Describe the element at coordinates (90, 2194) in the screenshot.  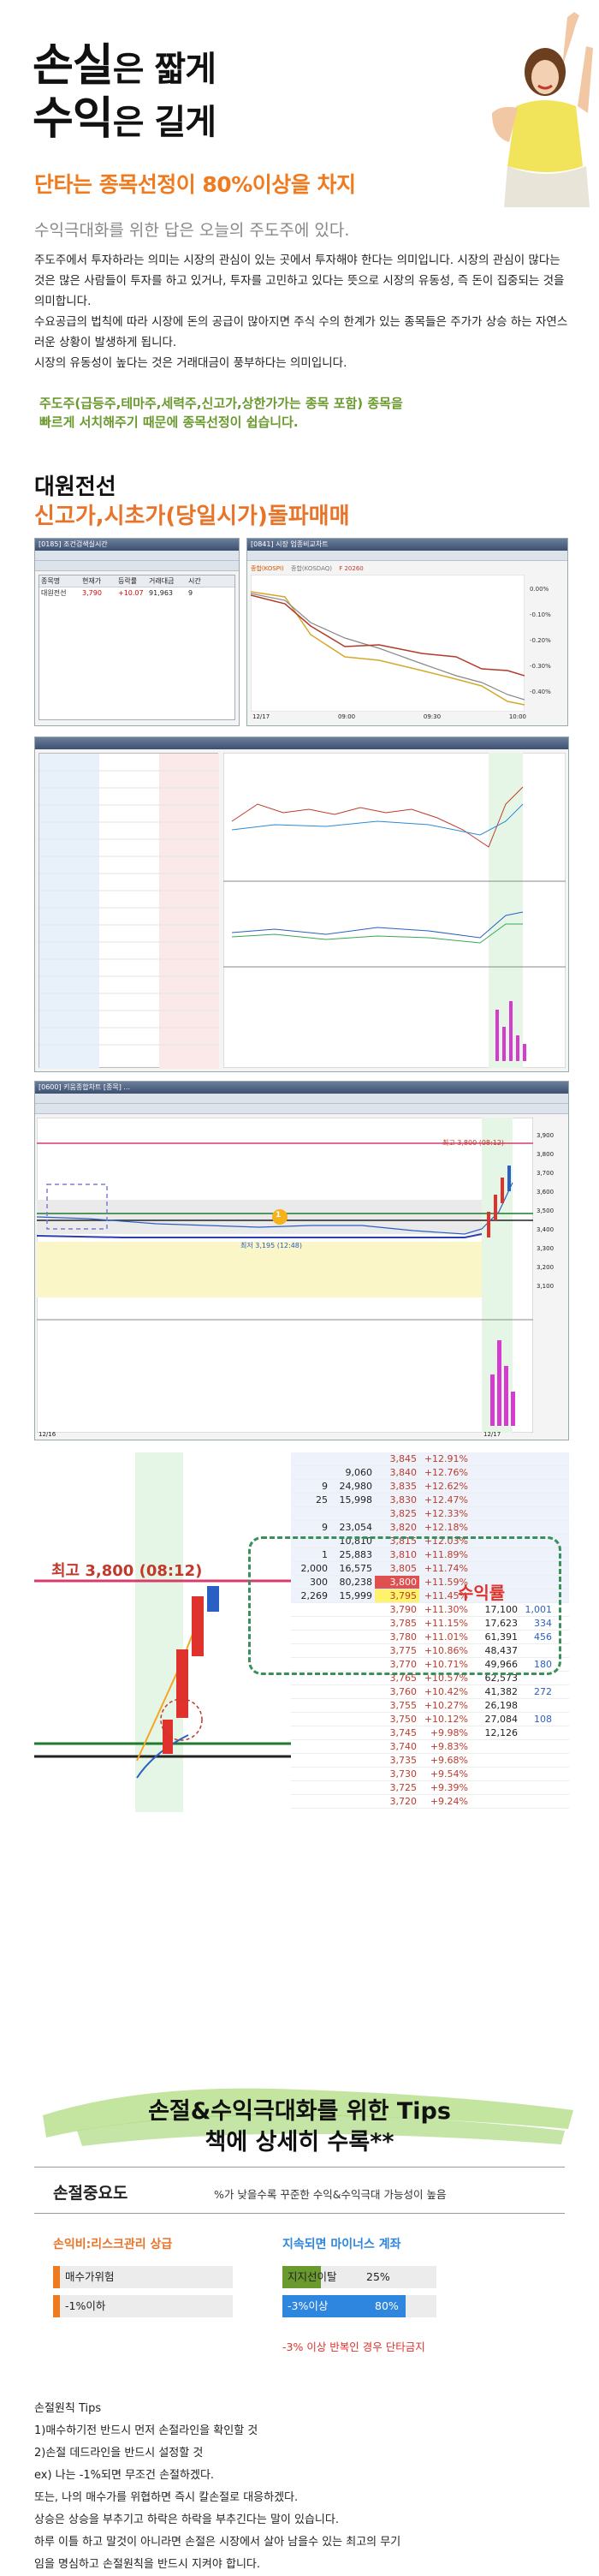
I see `importance-label: 손절중요도` at that location.